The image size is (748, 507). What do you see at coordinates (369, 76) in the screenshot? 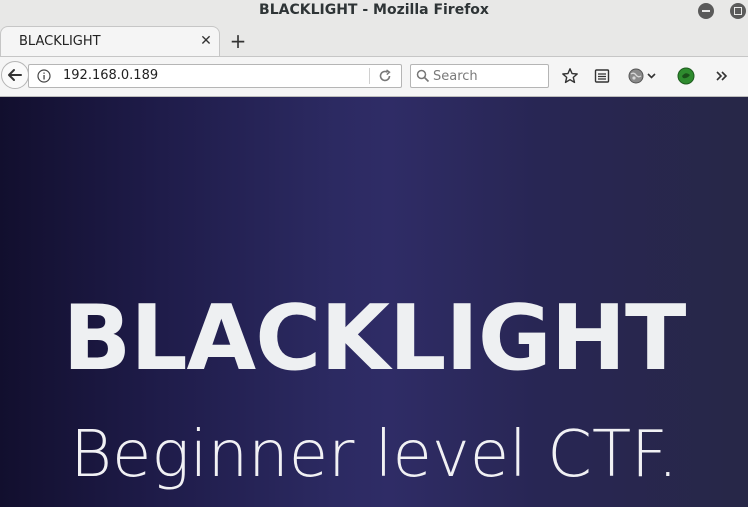
I see `url-separator` at bounding box center [369, 76].